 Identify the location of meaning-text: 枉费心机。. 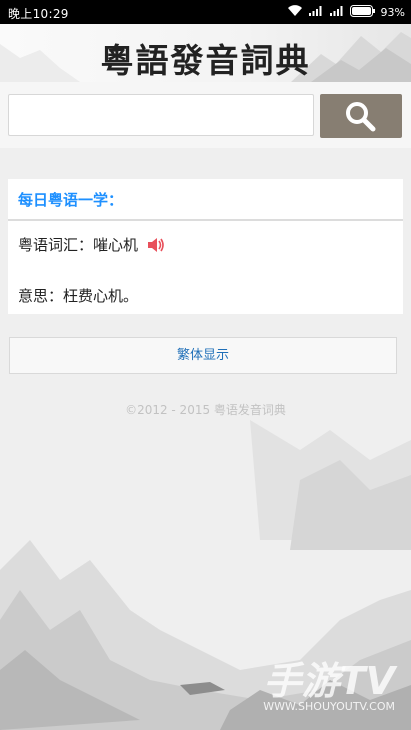
(101, 296).